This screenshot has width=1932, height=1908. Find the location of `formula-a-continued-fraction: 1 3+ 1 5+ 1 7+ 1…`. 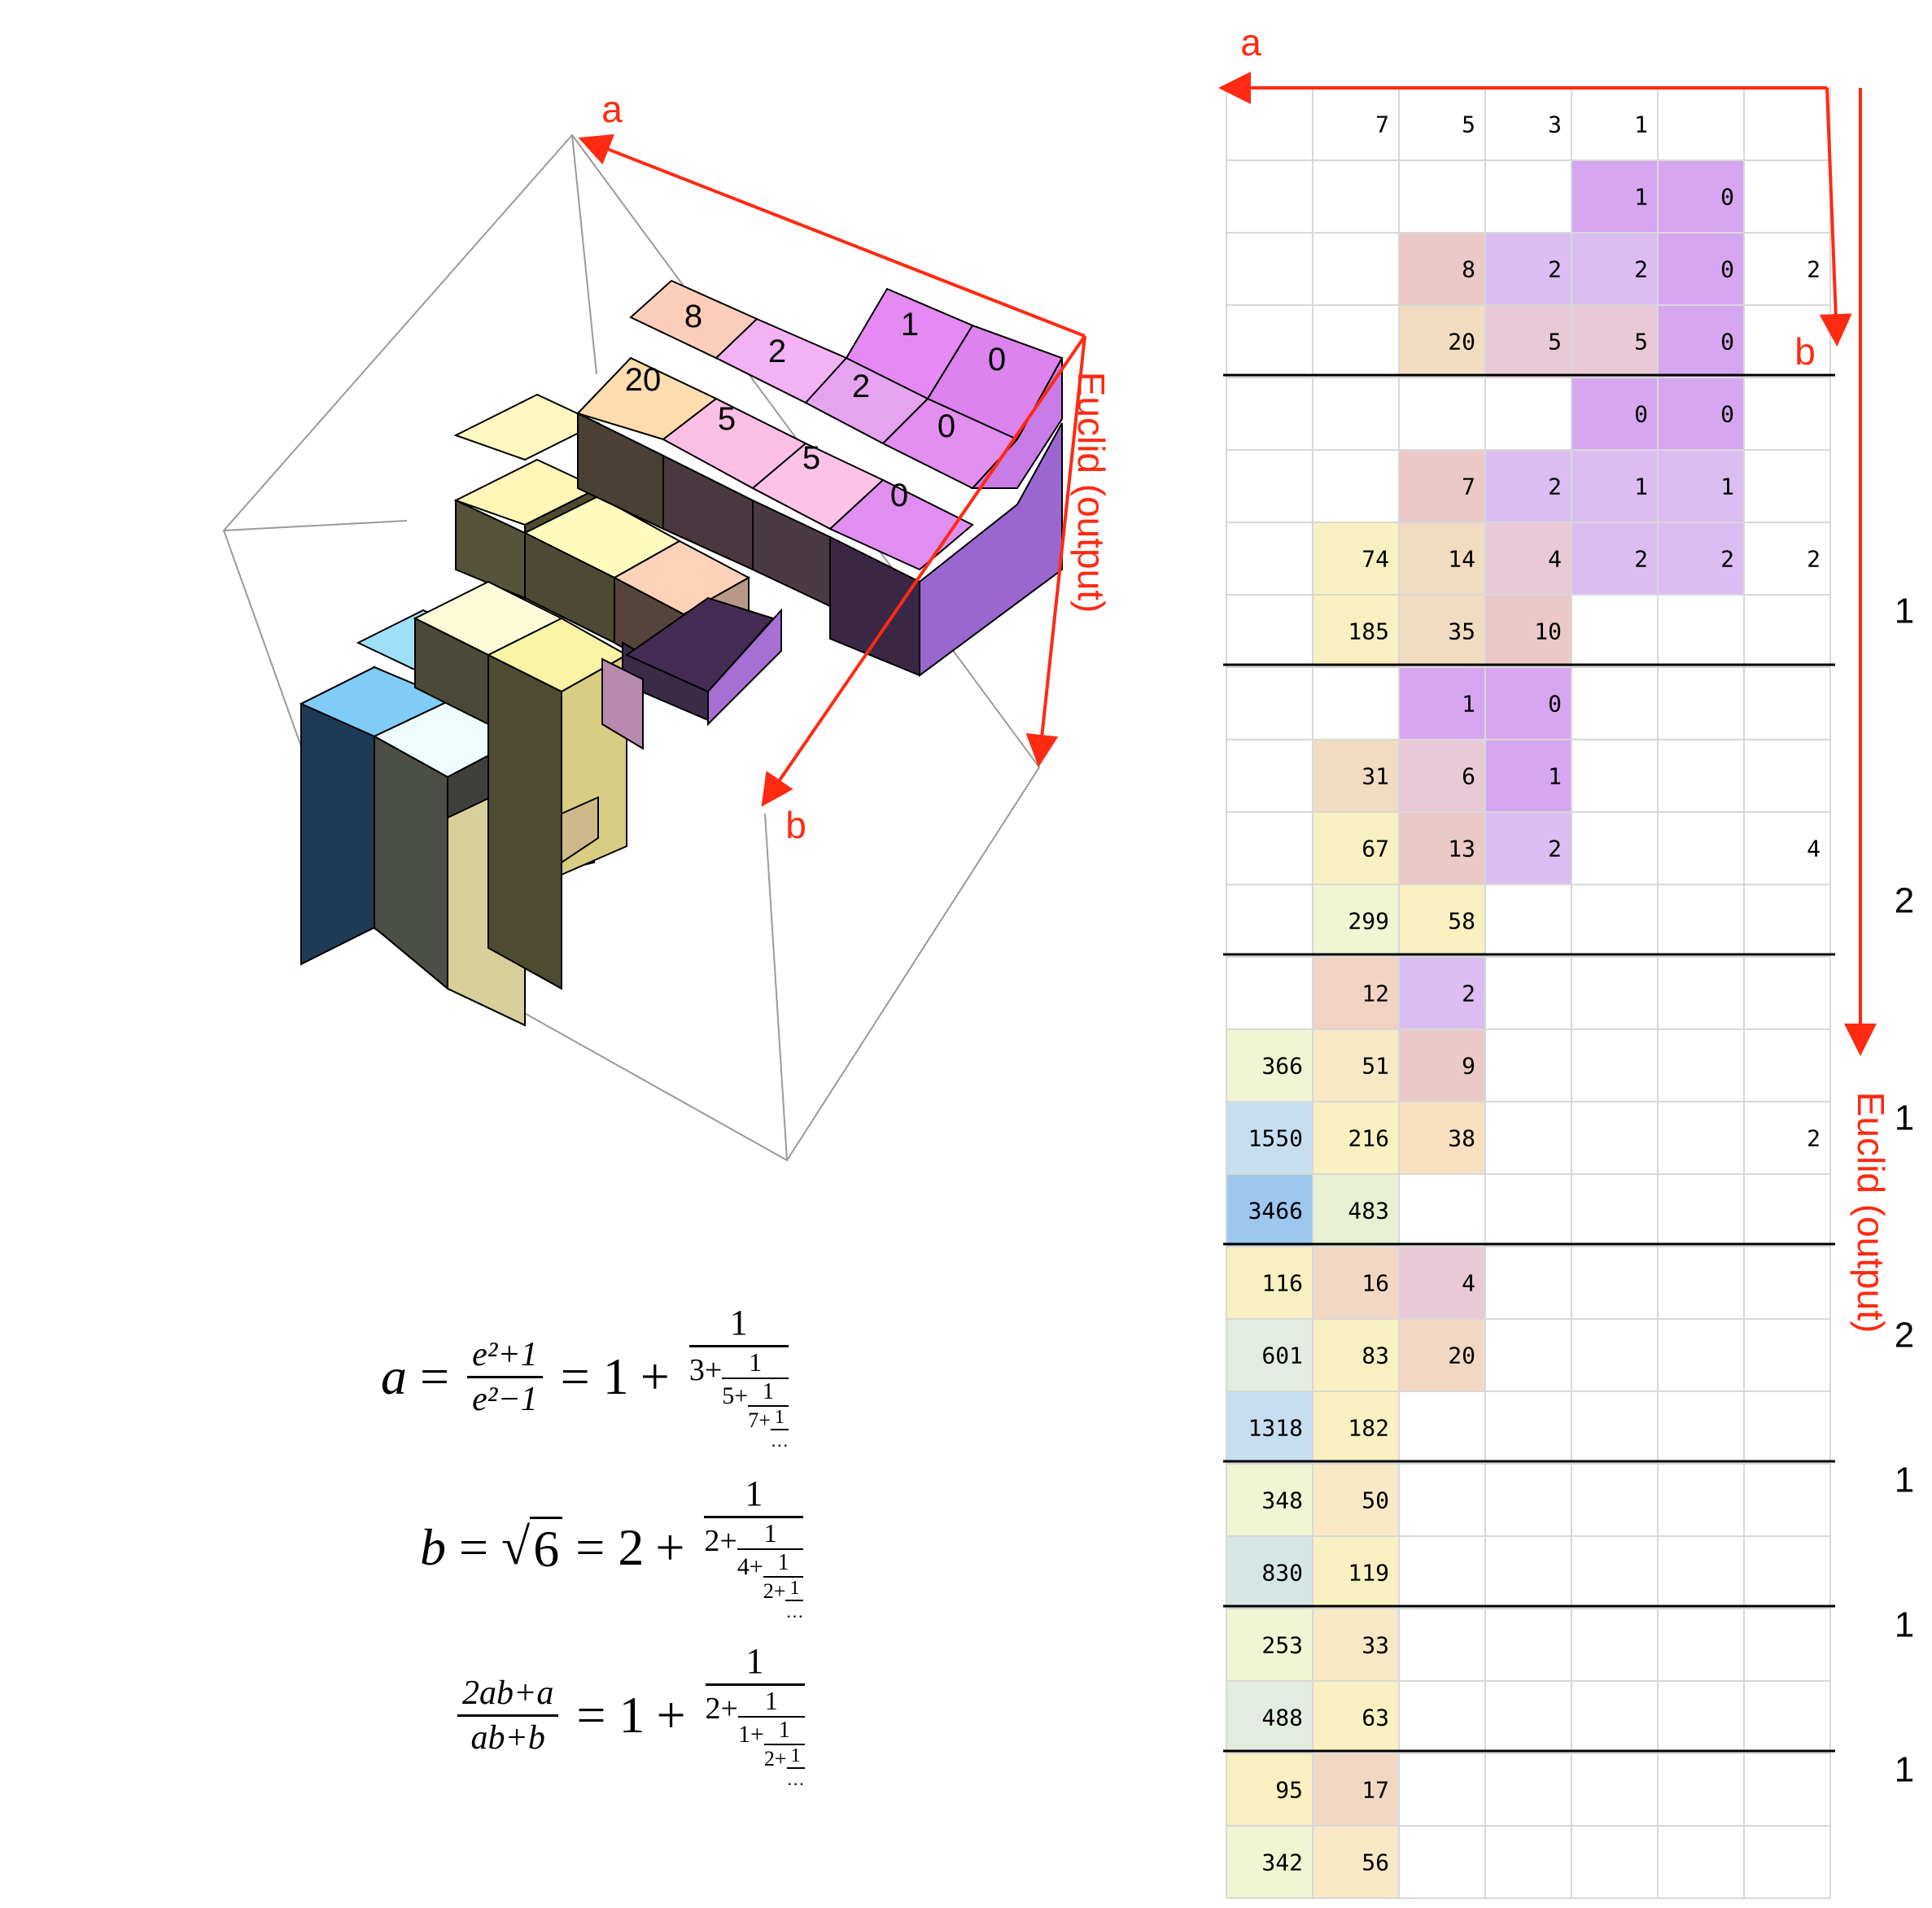

formula-a-continued-fraction: 1 3+ 1 5+ 1 7+ 1… is located at coordinates (738, 1377).